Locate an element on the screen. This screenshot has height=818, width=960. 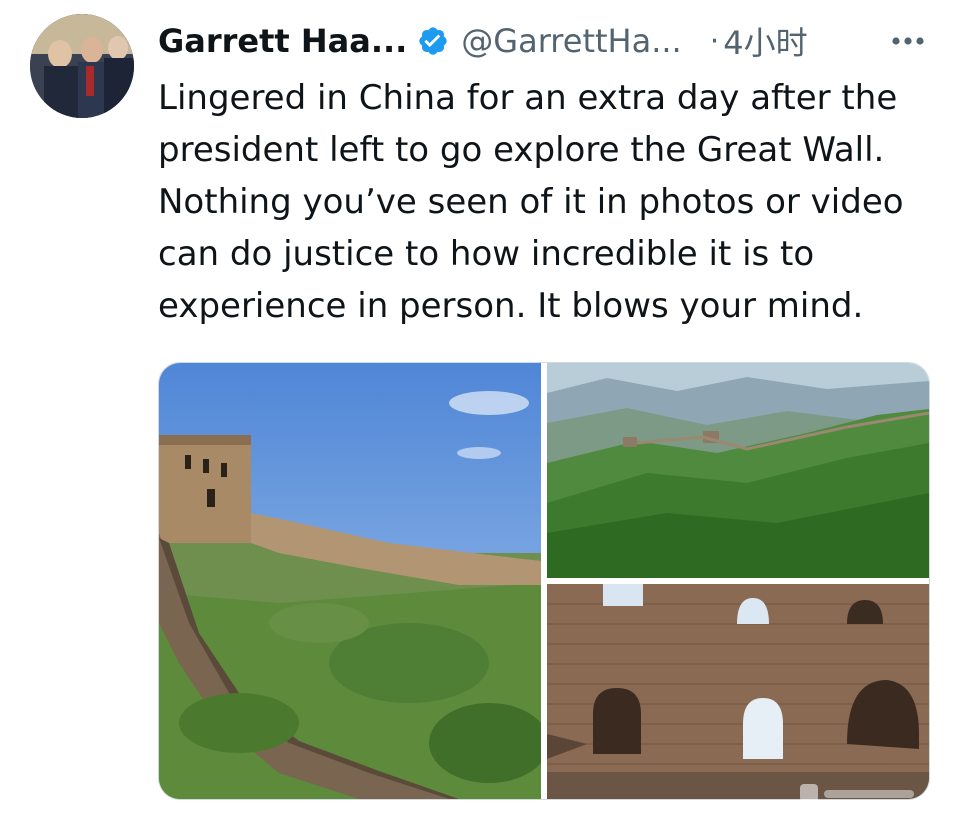
photo-great-wall-mountains is located at coordinates (738, 470).